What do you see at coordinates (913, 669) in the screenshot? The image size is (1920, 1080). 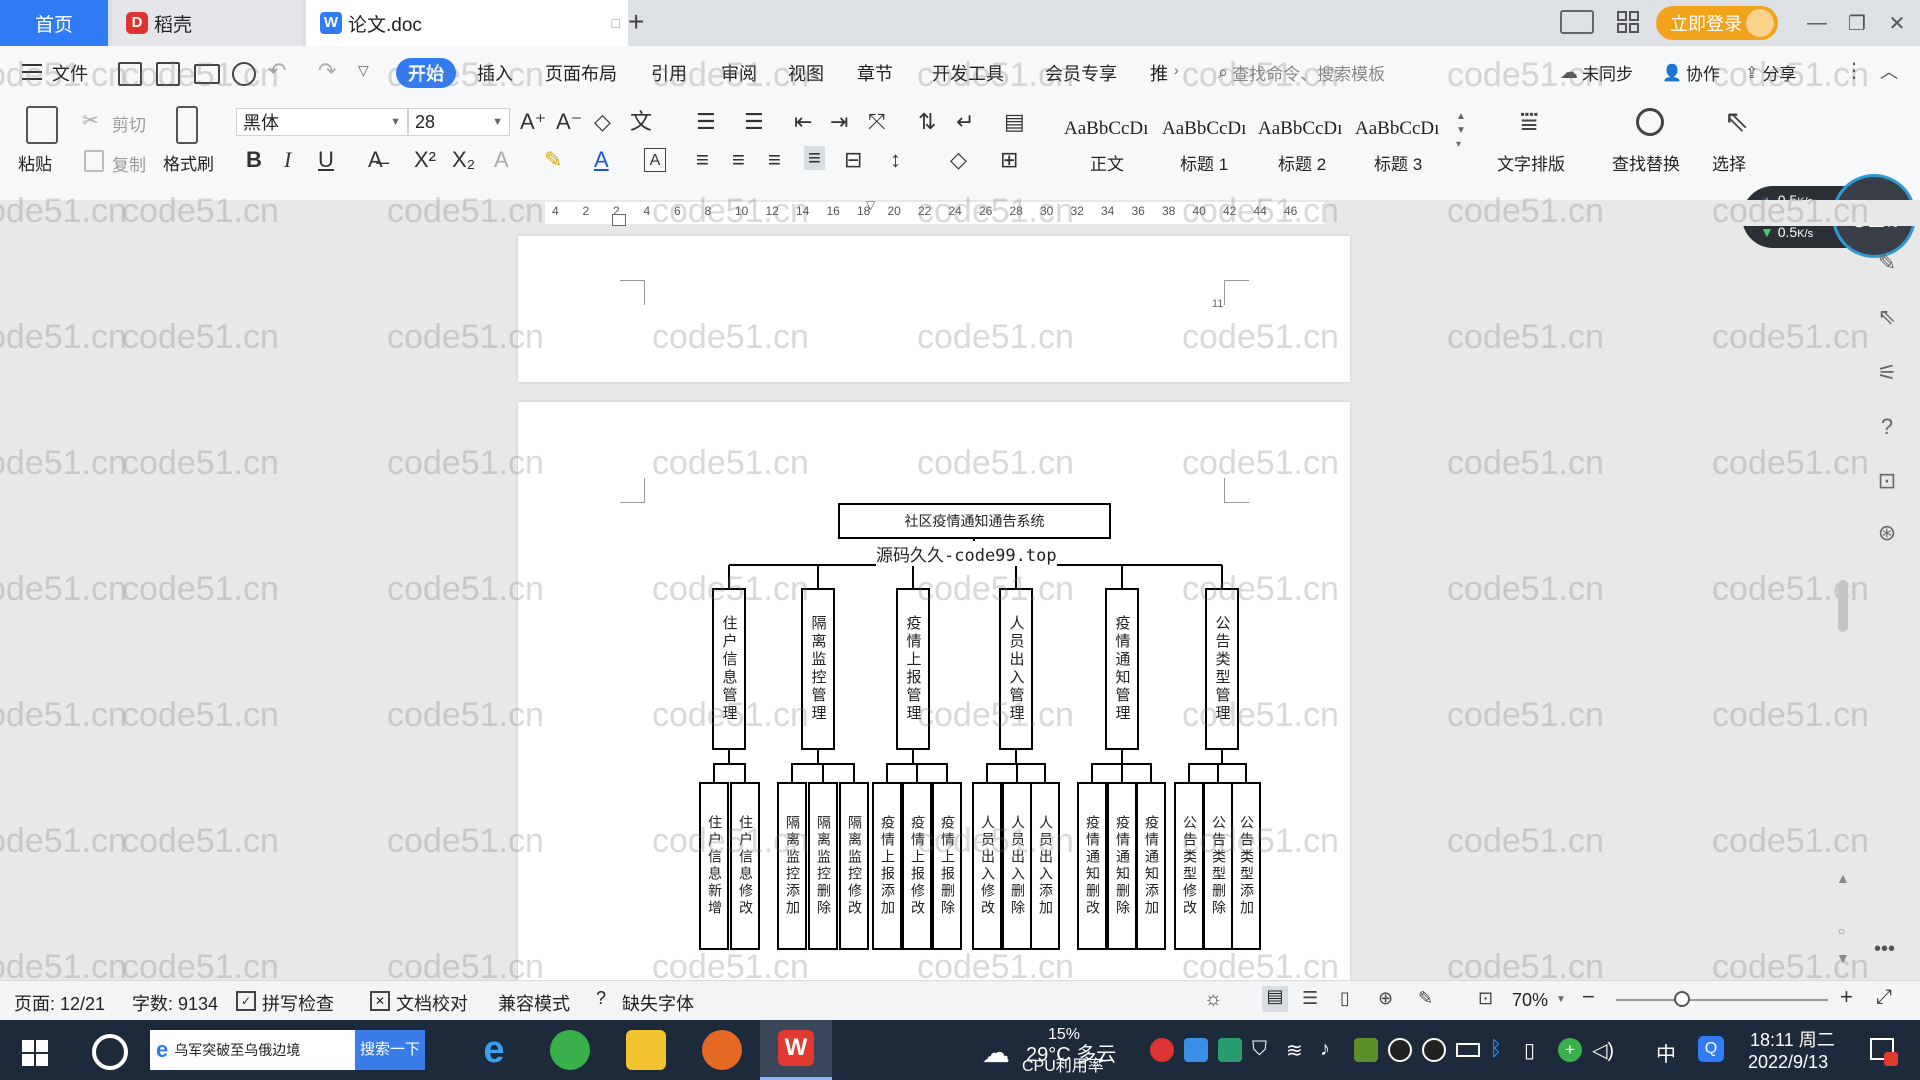 I see `module-box: 疫情上报管理` at bounding box center [913, 669].